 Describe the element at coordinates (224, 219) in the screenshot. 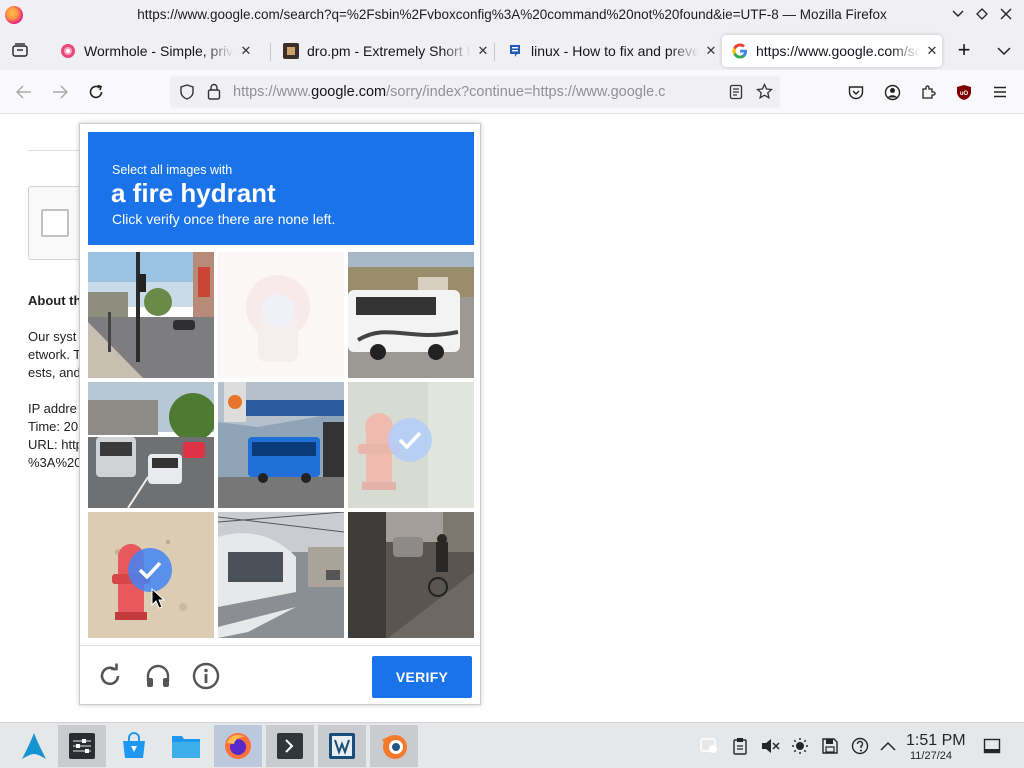

I see `hint-text: Click verify once there are none left.` at that location.